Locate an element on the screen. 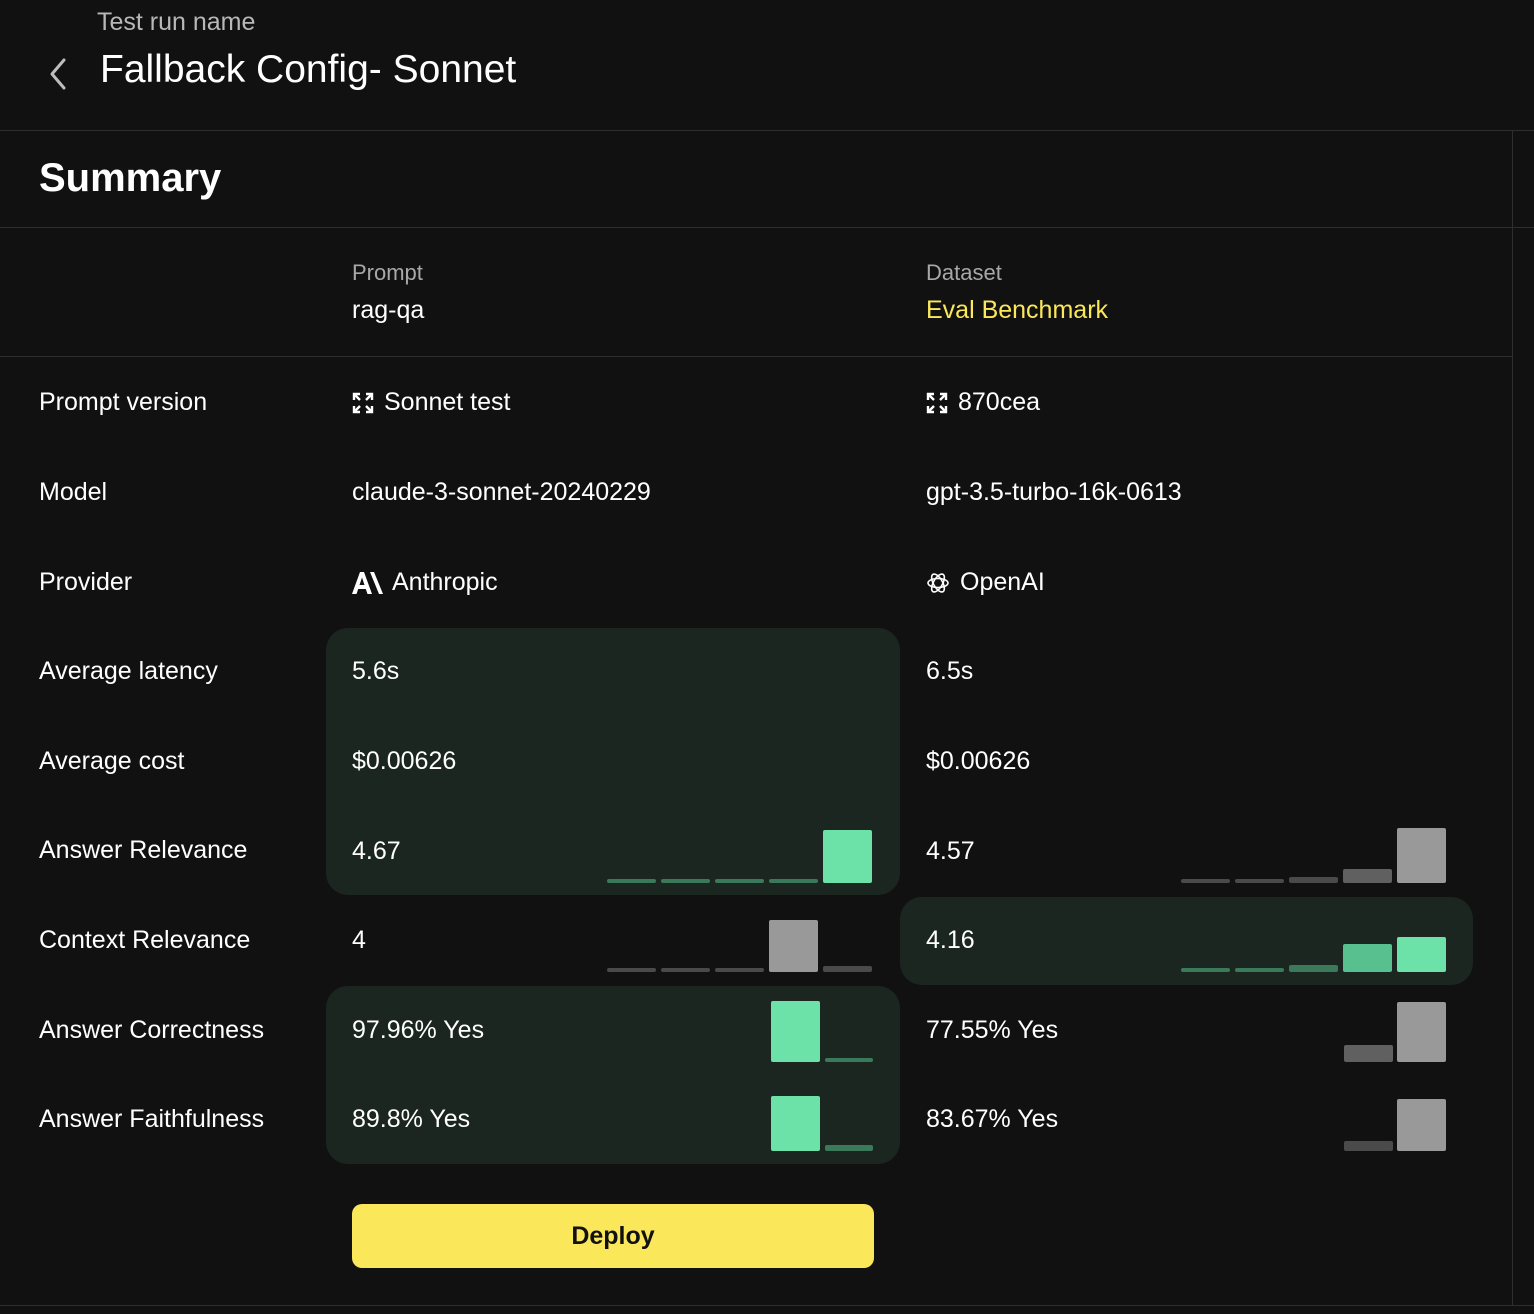 This screenshot has width=1534, height=1314. avg-cost-b: $0.00626 is located at coordinates (978, 761).